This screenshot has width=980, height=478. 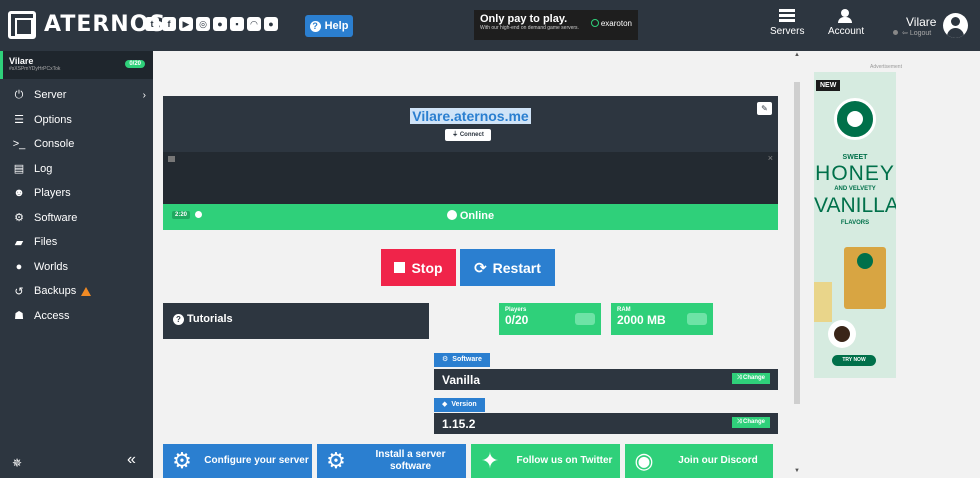 What do you see at coordinates (828, 85) in the screenshot?
I see `ad-new-badge: NEW` at bounding box center [828, 85].